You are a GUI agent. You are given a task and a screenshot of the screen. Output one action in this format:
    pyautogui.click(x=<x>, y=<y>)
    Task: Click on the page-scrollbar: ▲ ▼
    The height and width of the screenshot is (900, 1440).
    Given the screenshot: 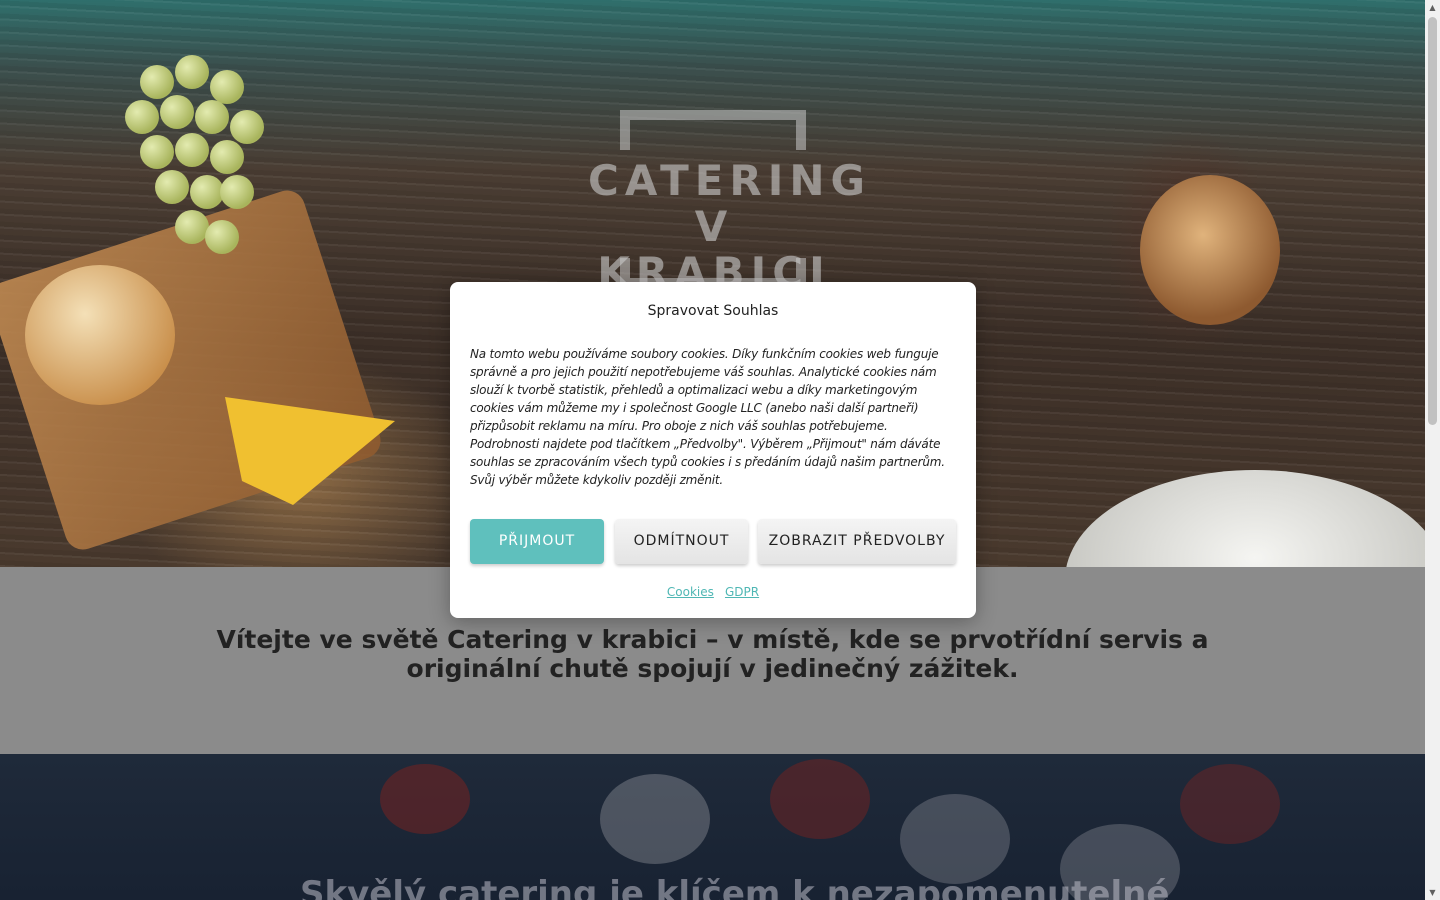 What is the action you would take?
    pyautogui.click(x=1432, y=450)
    